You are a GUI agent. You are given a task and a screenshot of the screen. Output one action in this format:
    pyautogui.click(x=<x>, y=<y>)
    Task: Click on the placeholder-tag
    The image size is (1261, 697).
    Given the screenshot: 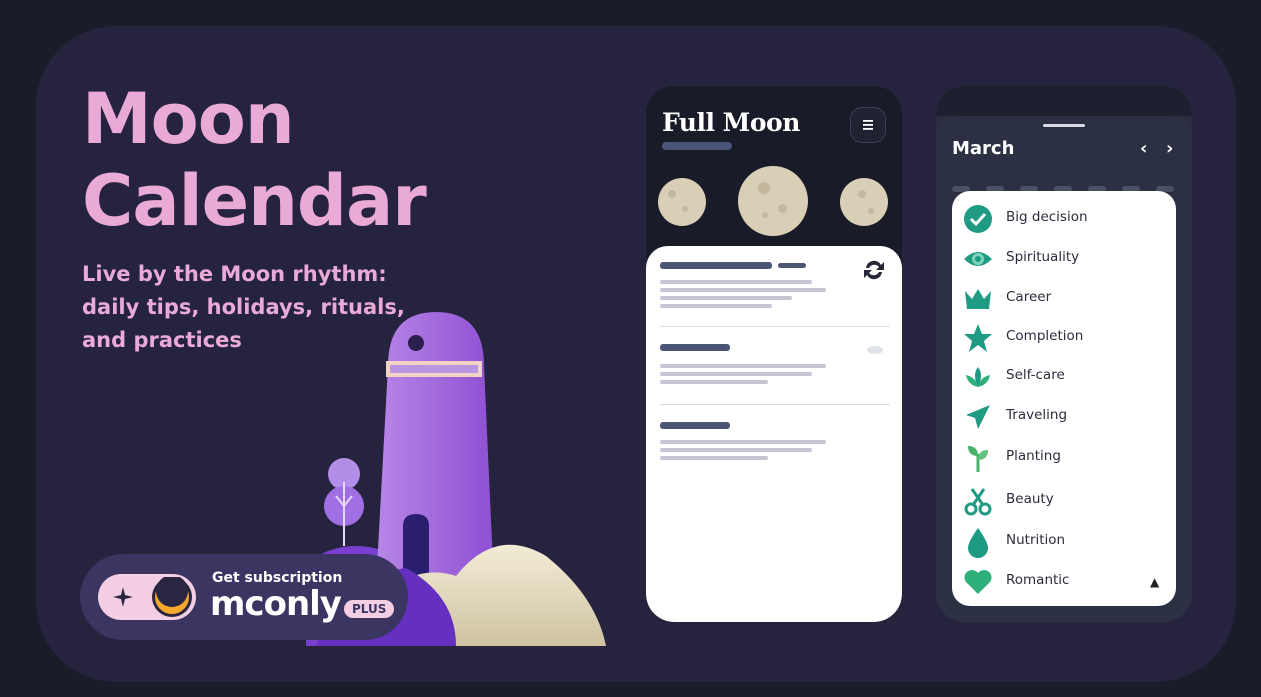 What is the action you would take?
    pyautogui.click(x=792, y=265)
    